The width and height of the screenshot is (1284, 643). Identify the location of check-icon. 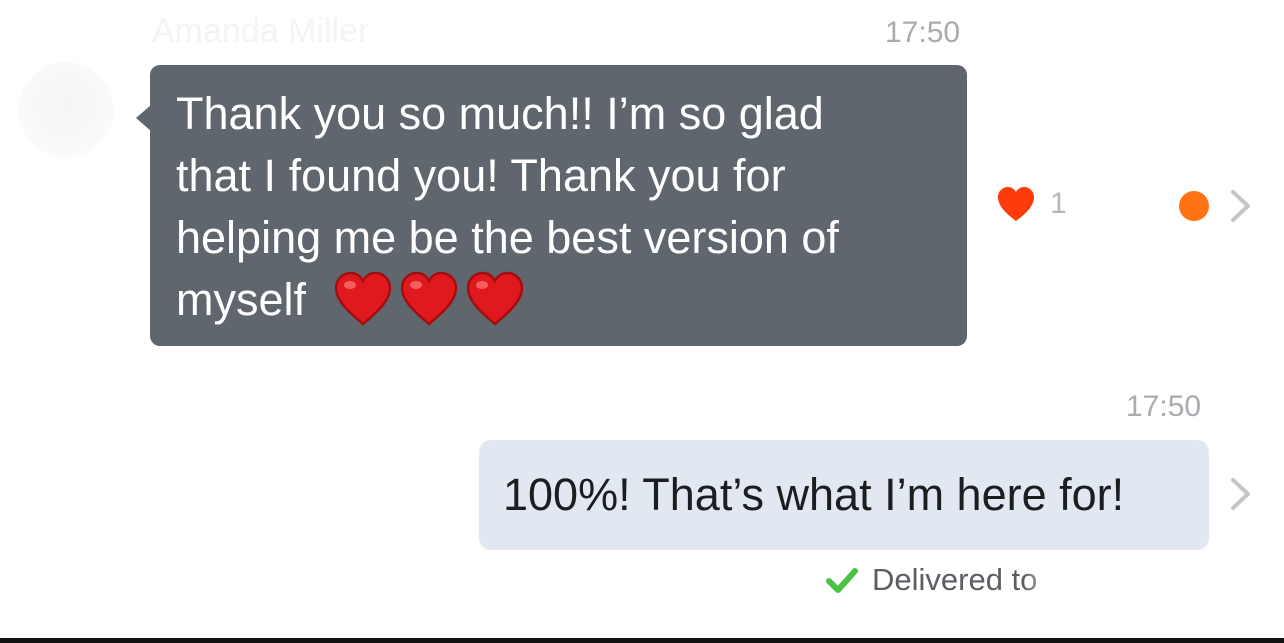
(842, 580).